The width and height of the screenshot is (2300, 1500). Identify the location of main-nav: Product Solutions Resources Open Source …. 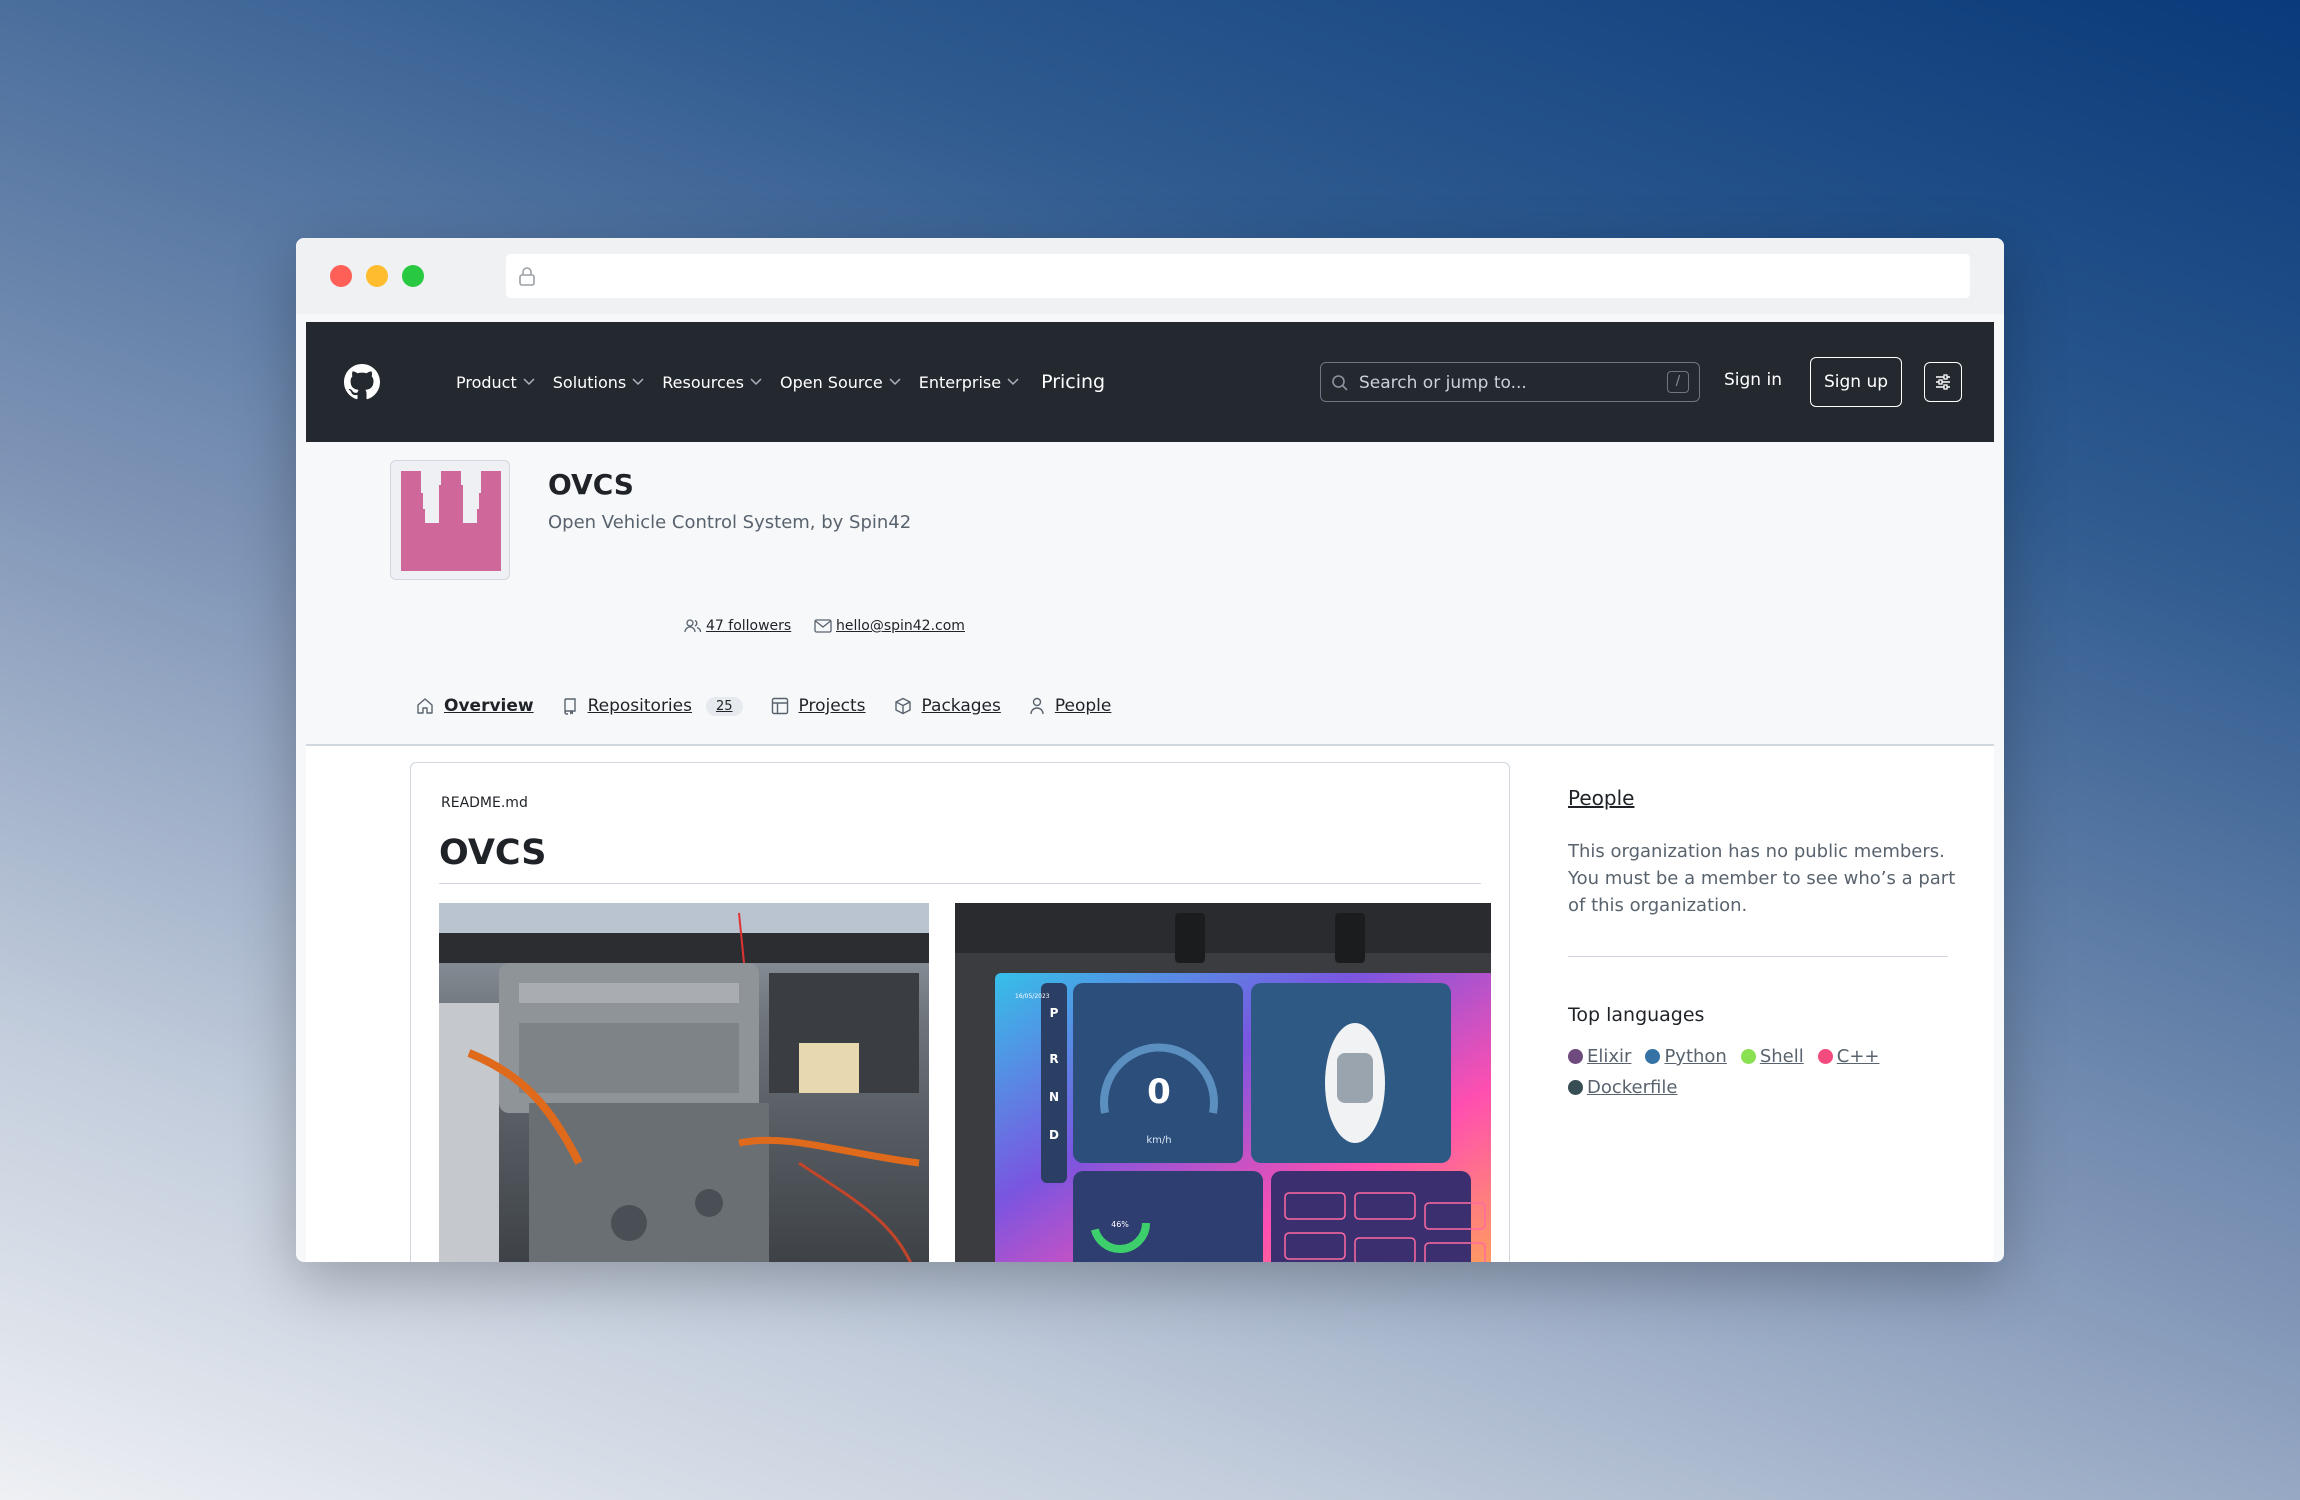
(789, 382).